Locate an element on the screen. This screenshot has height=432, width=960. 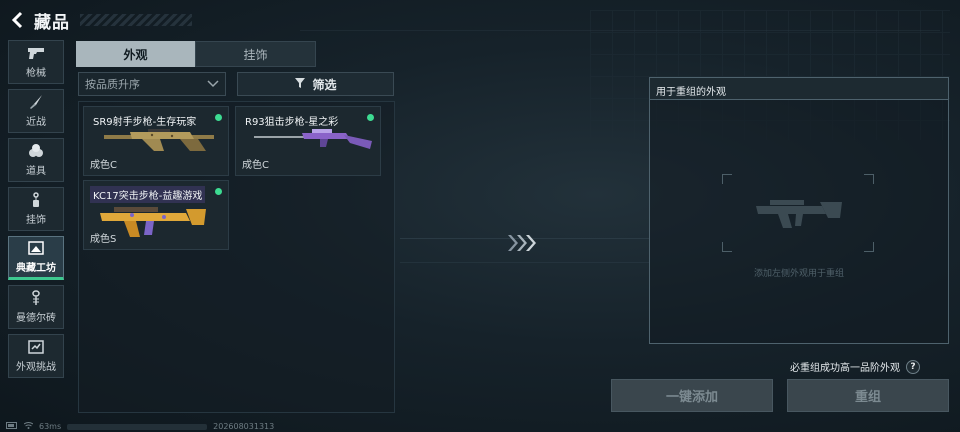
wifi-icon is located at coordinates (28, 426).